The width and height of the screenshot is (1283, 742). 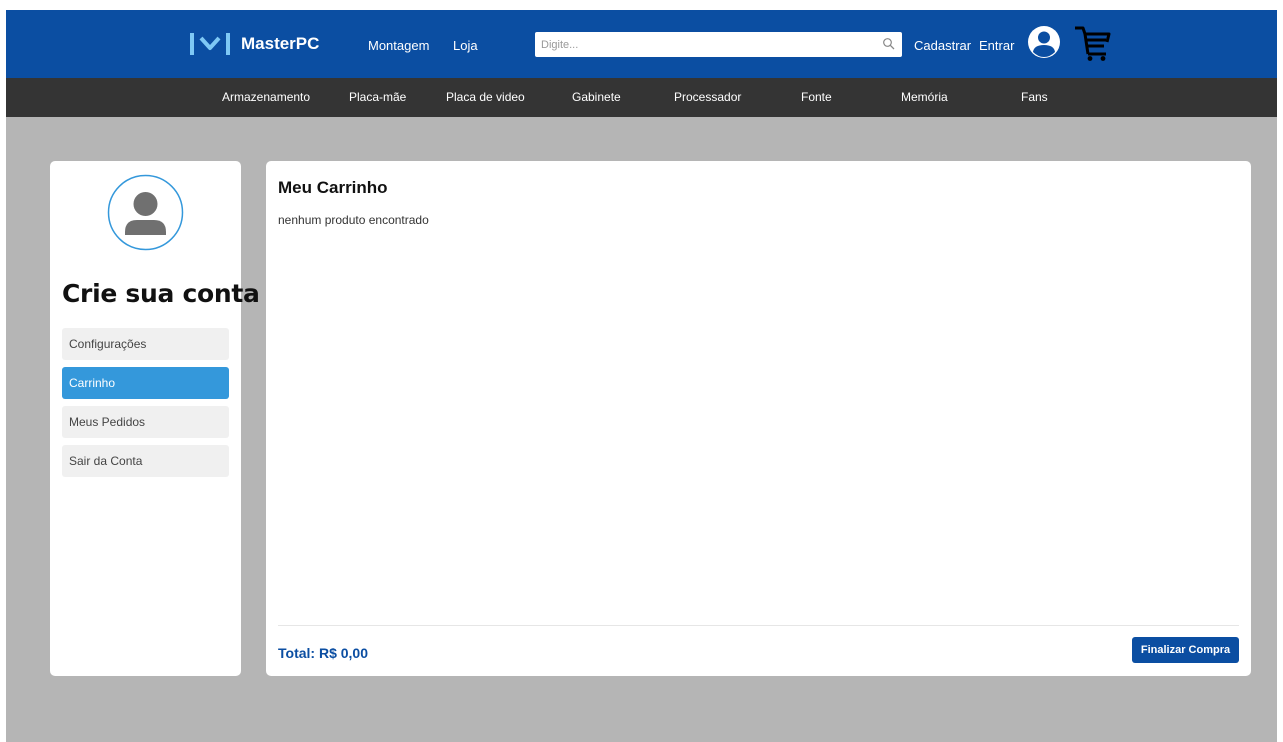 What do you see at coordinates (161, 293) in the screenshot?
I see `sidebar-title: Crie sua conta` at bounding box center [161, 293].